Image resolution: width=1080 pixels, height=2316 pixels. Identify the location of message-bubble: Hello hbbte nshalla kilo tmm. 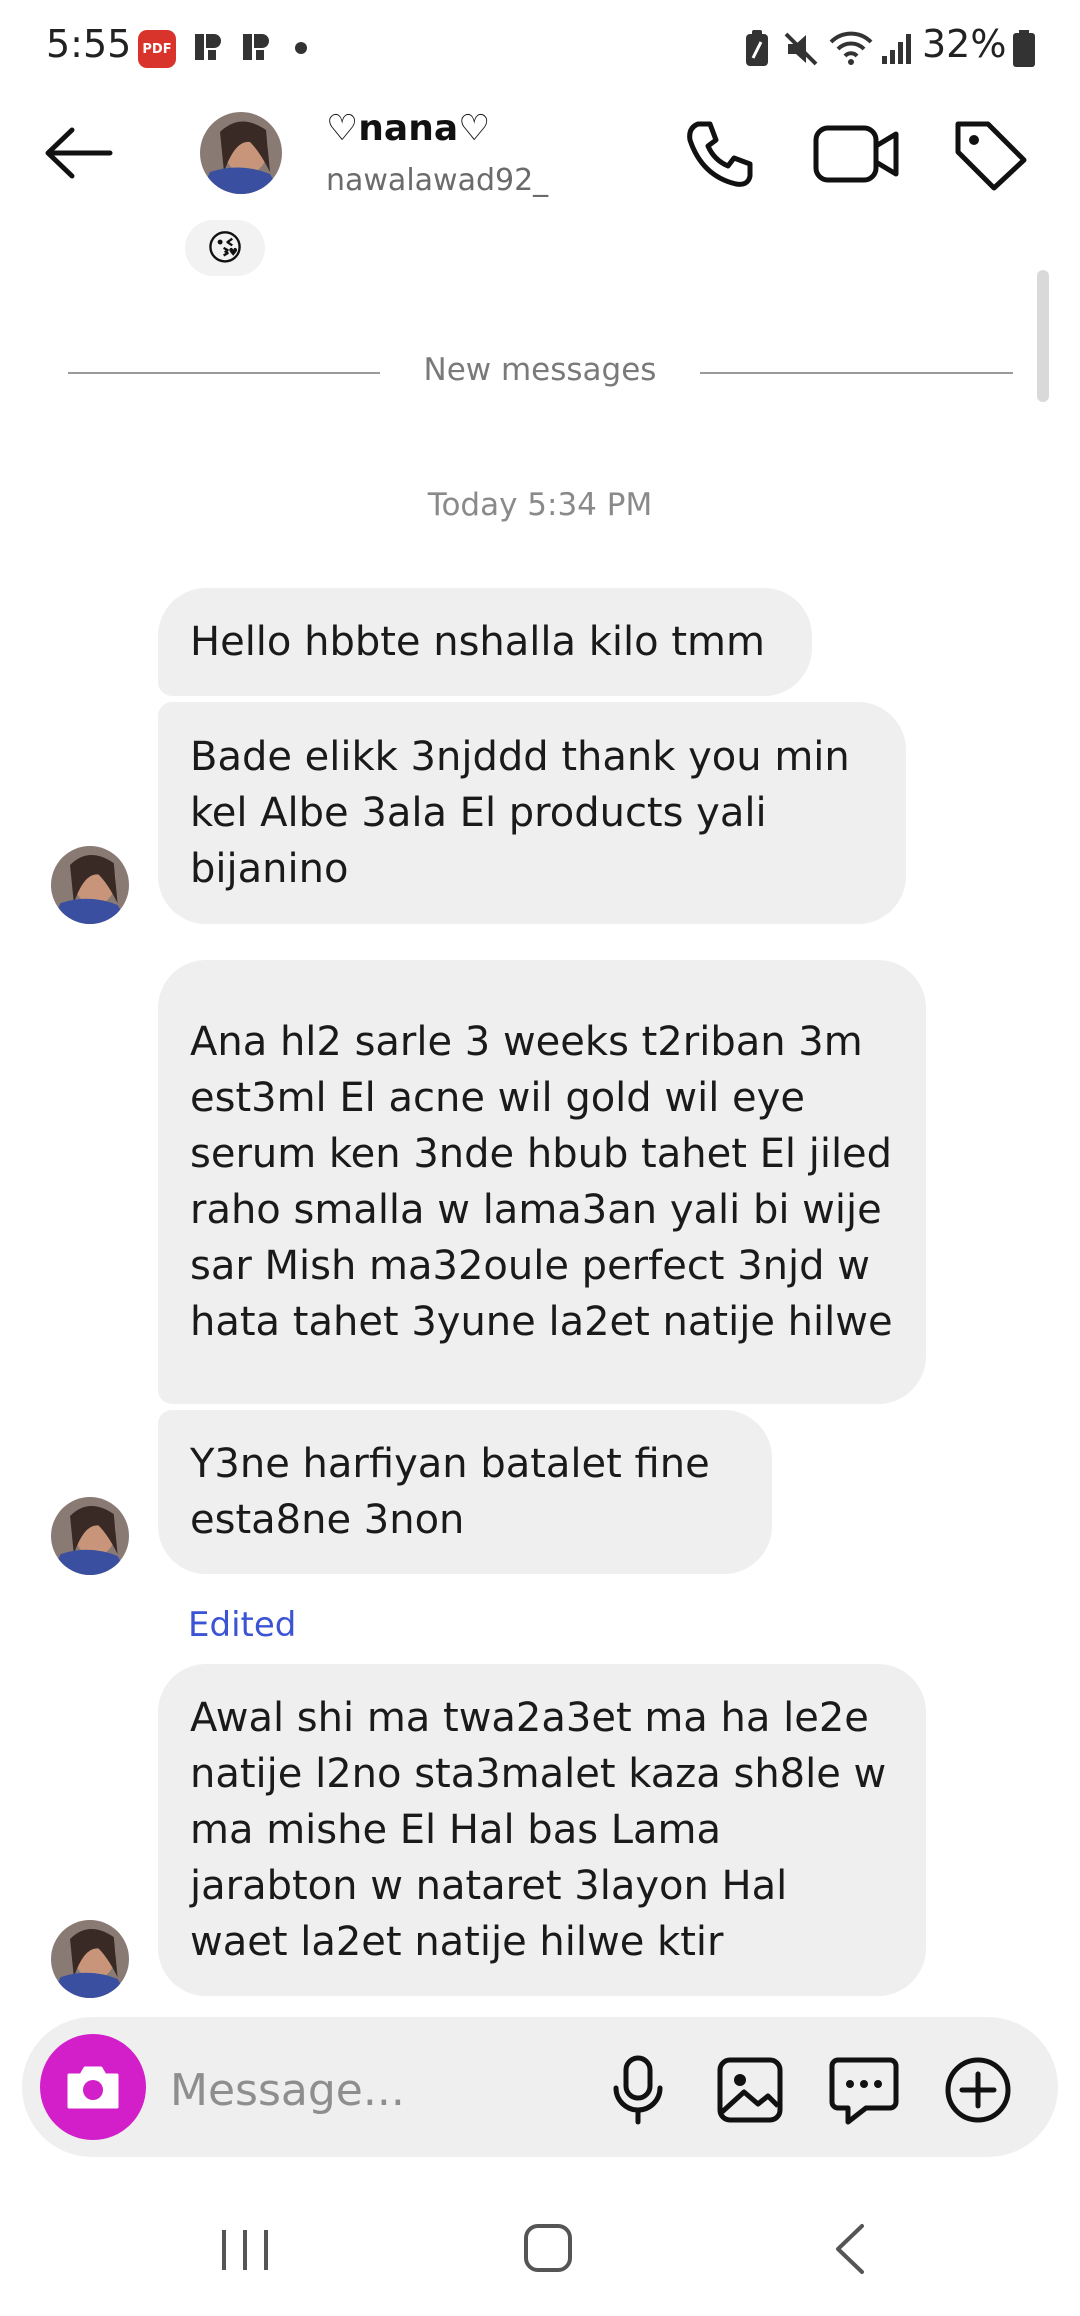
(485, 642).